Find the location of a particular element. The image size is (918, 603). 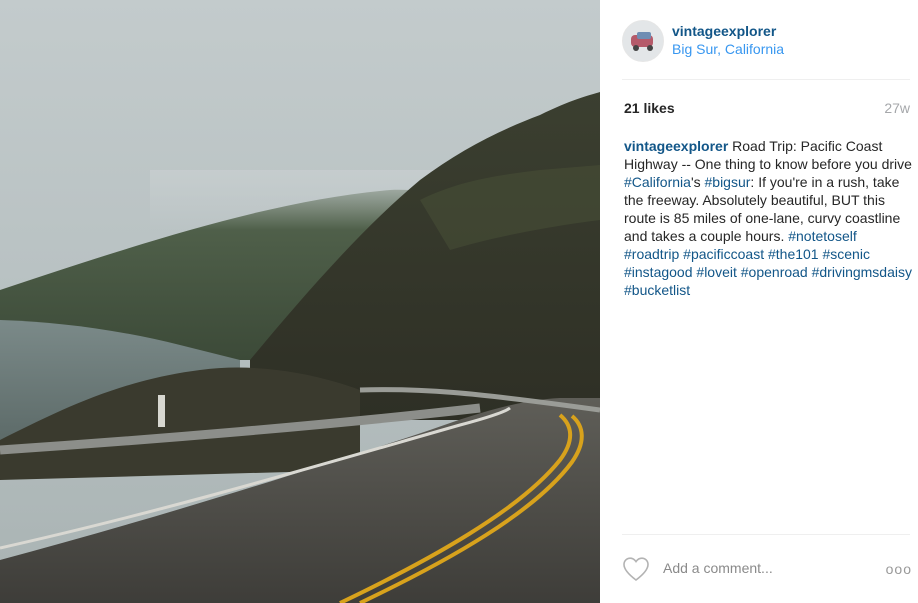

caption-text: 's is located at coordinates (697, 182).